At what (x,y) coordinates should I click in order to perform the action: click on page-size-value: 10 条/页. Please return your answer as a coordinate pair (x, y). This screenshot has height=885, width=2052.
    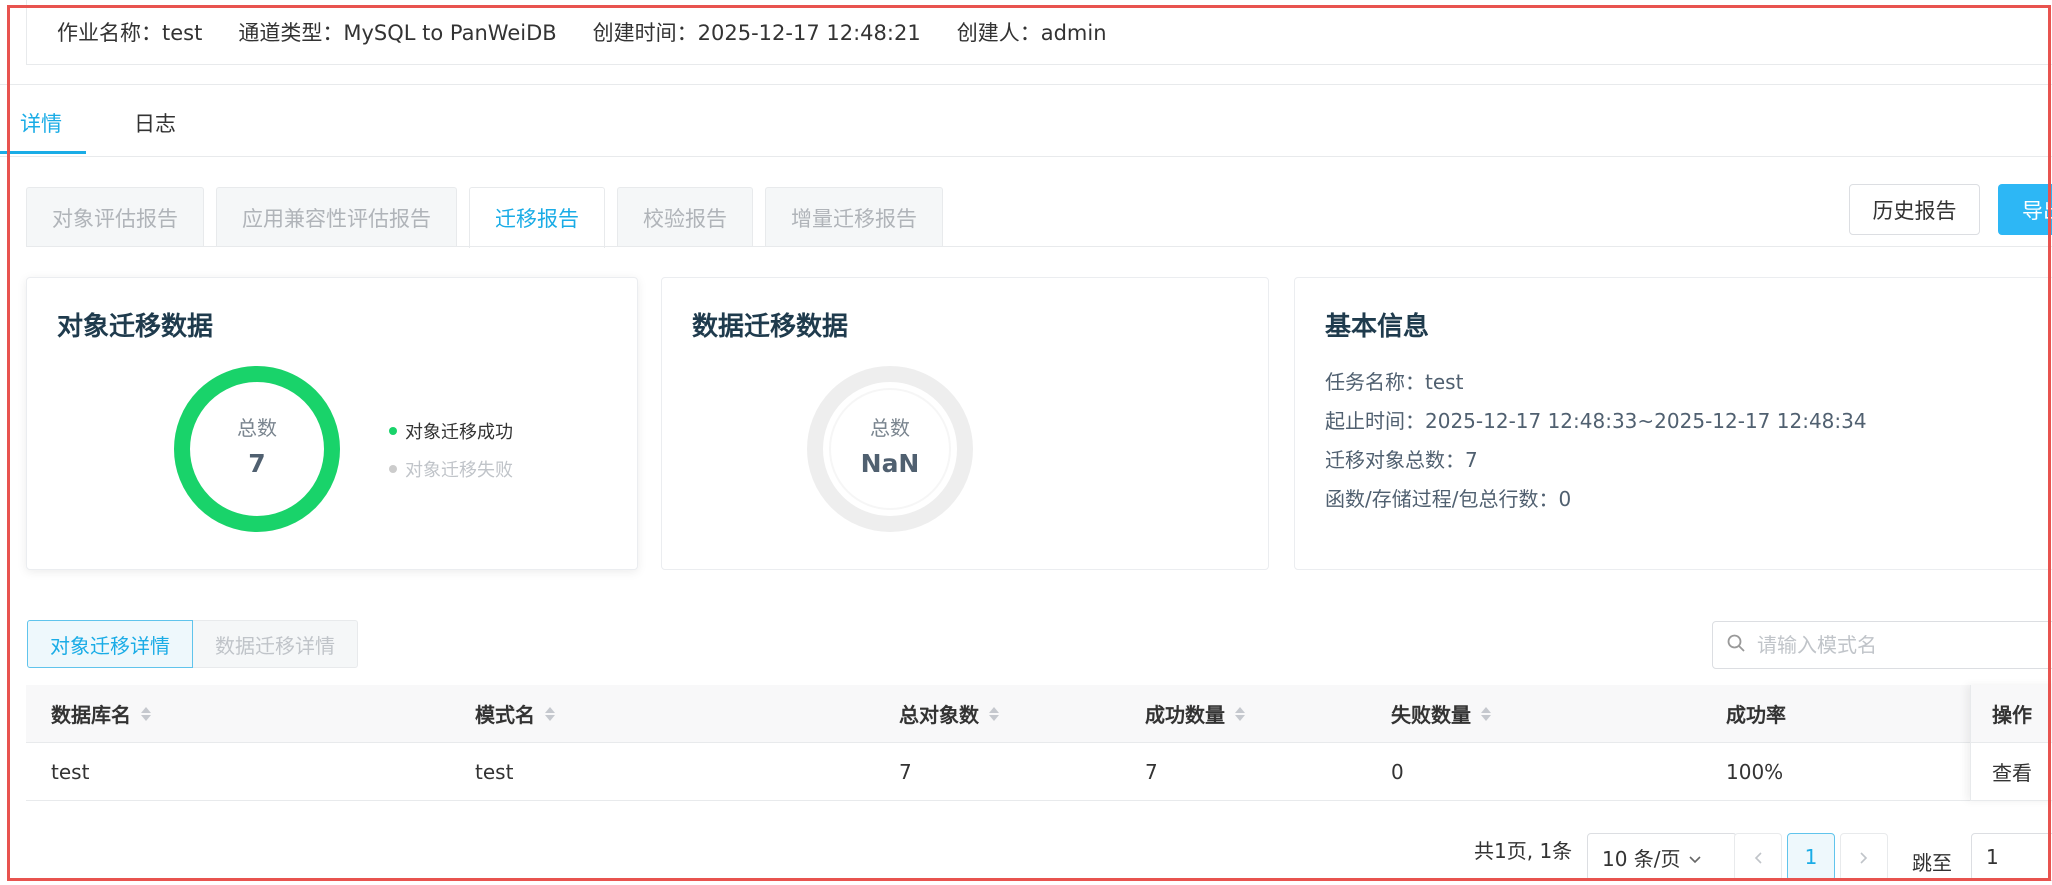
    Looking at the image, I should click on (1641, 858).